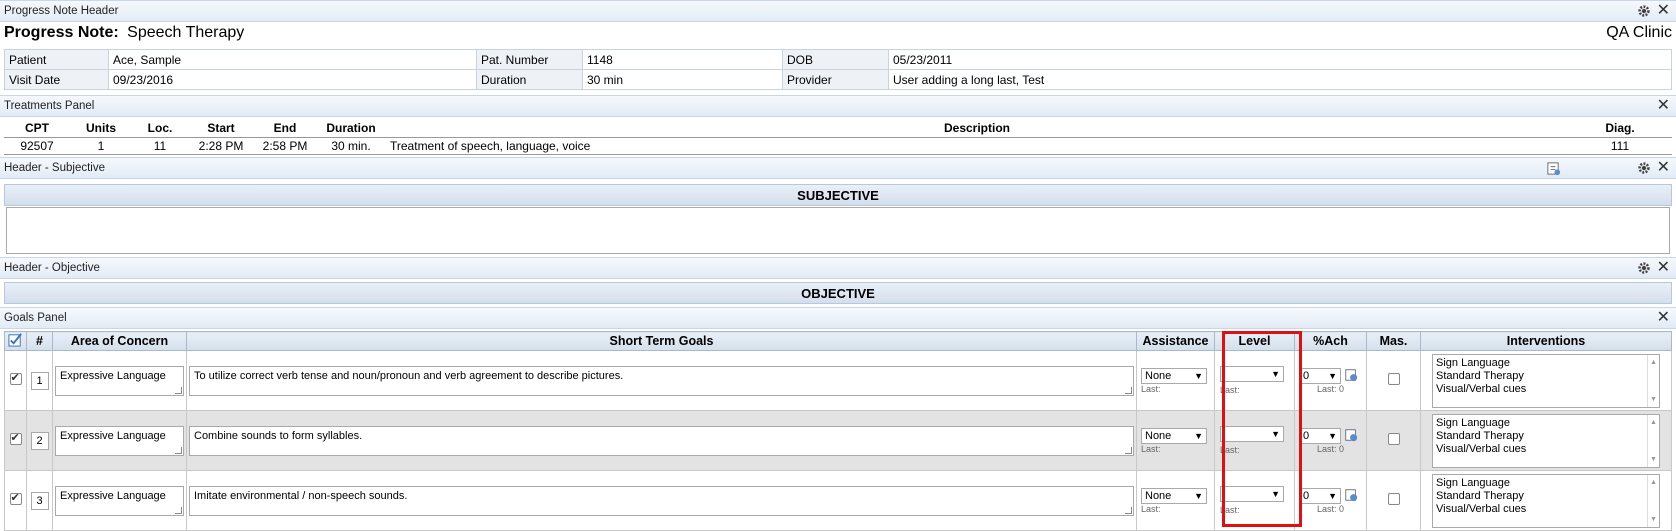 This screenshot has height=531, width=1676. I want to click on treatments-panel-bar: Treatments Panel ✕, so click(838, 106).